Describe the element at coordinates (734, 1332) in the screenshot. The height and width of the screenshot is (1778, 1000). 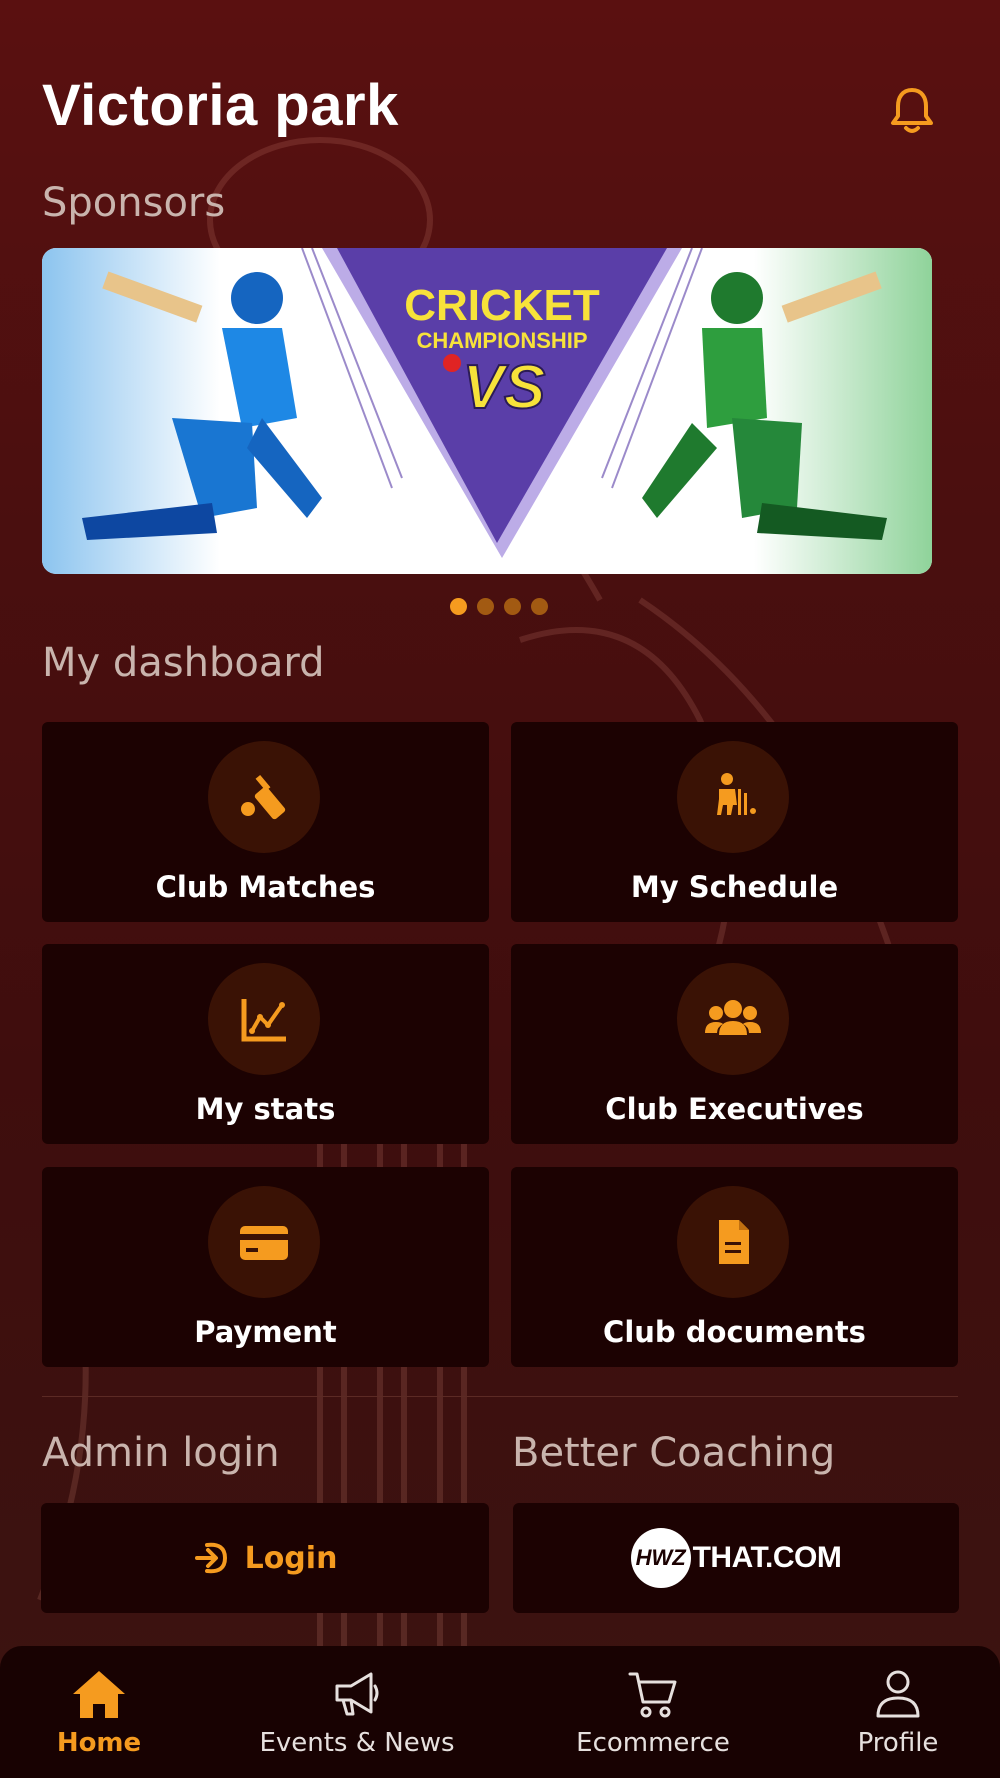
I see `tile-label: Club documents` at that location.